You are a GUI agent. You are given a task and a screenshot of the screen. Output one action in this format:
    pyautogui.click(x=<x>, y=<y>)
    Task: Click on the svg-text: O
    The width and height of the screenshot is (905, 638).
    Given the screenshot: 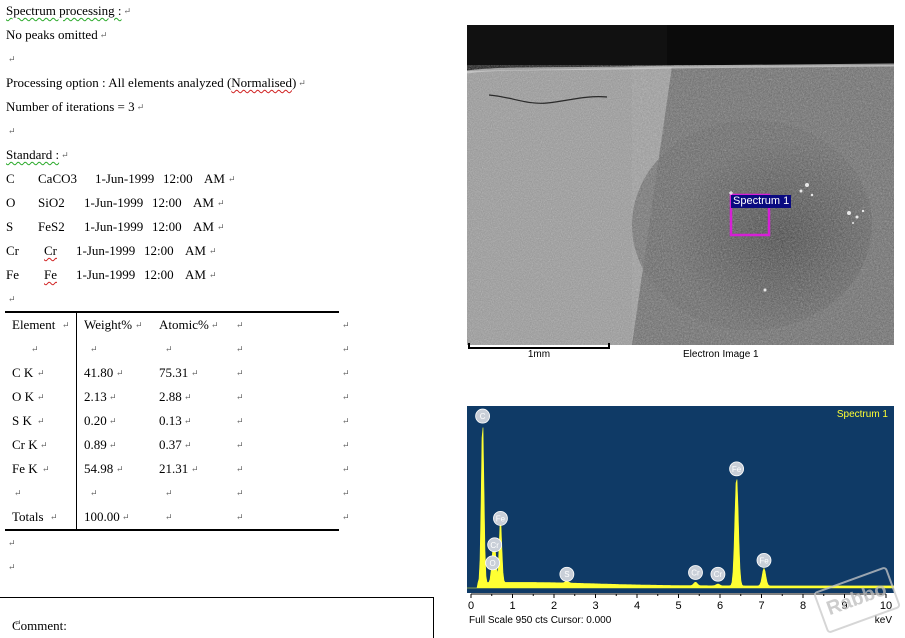 What is the action you would take?
    pyautogui.click(x=492, y=563)
    